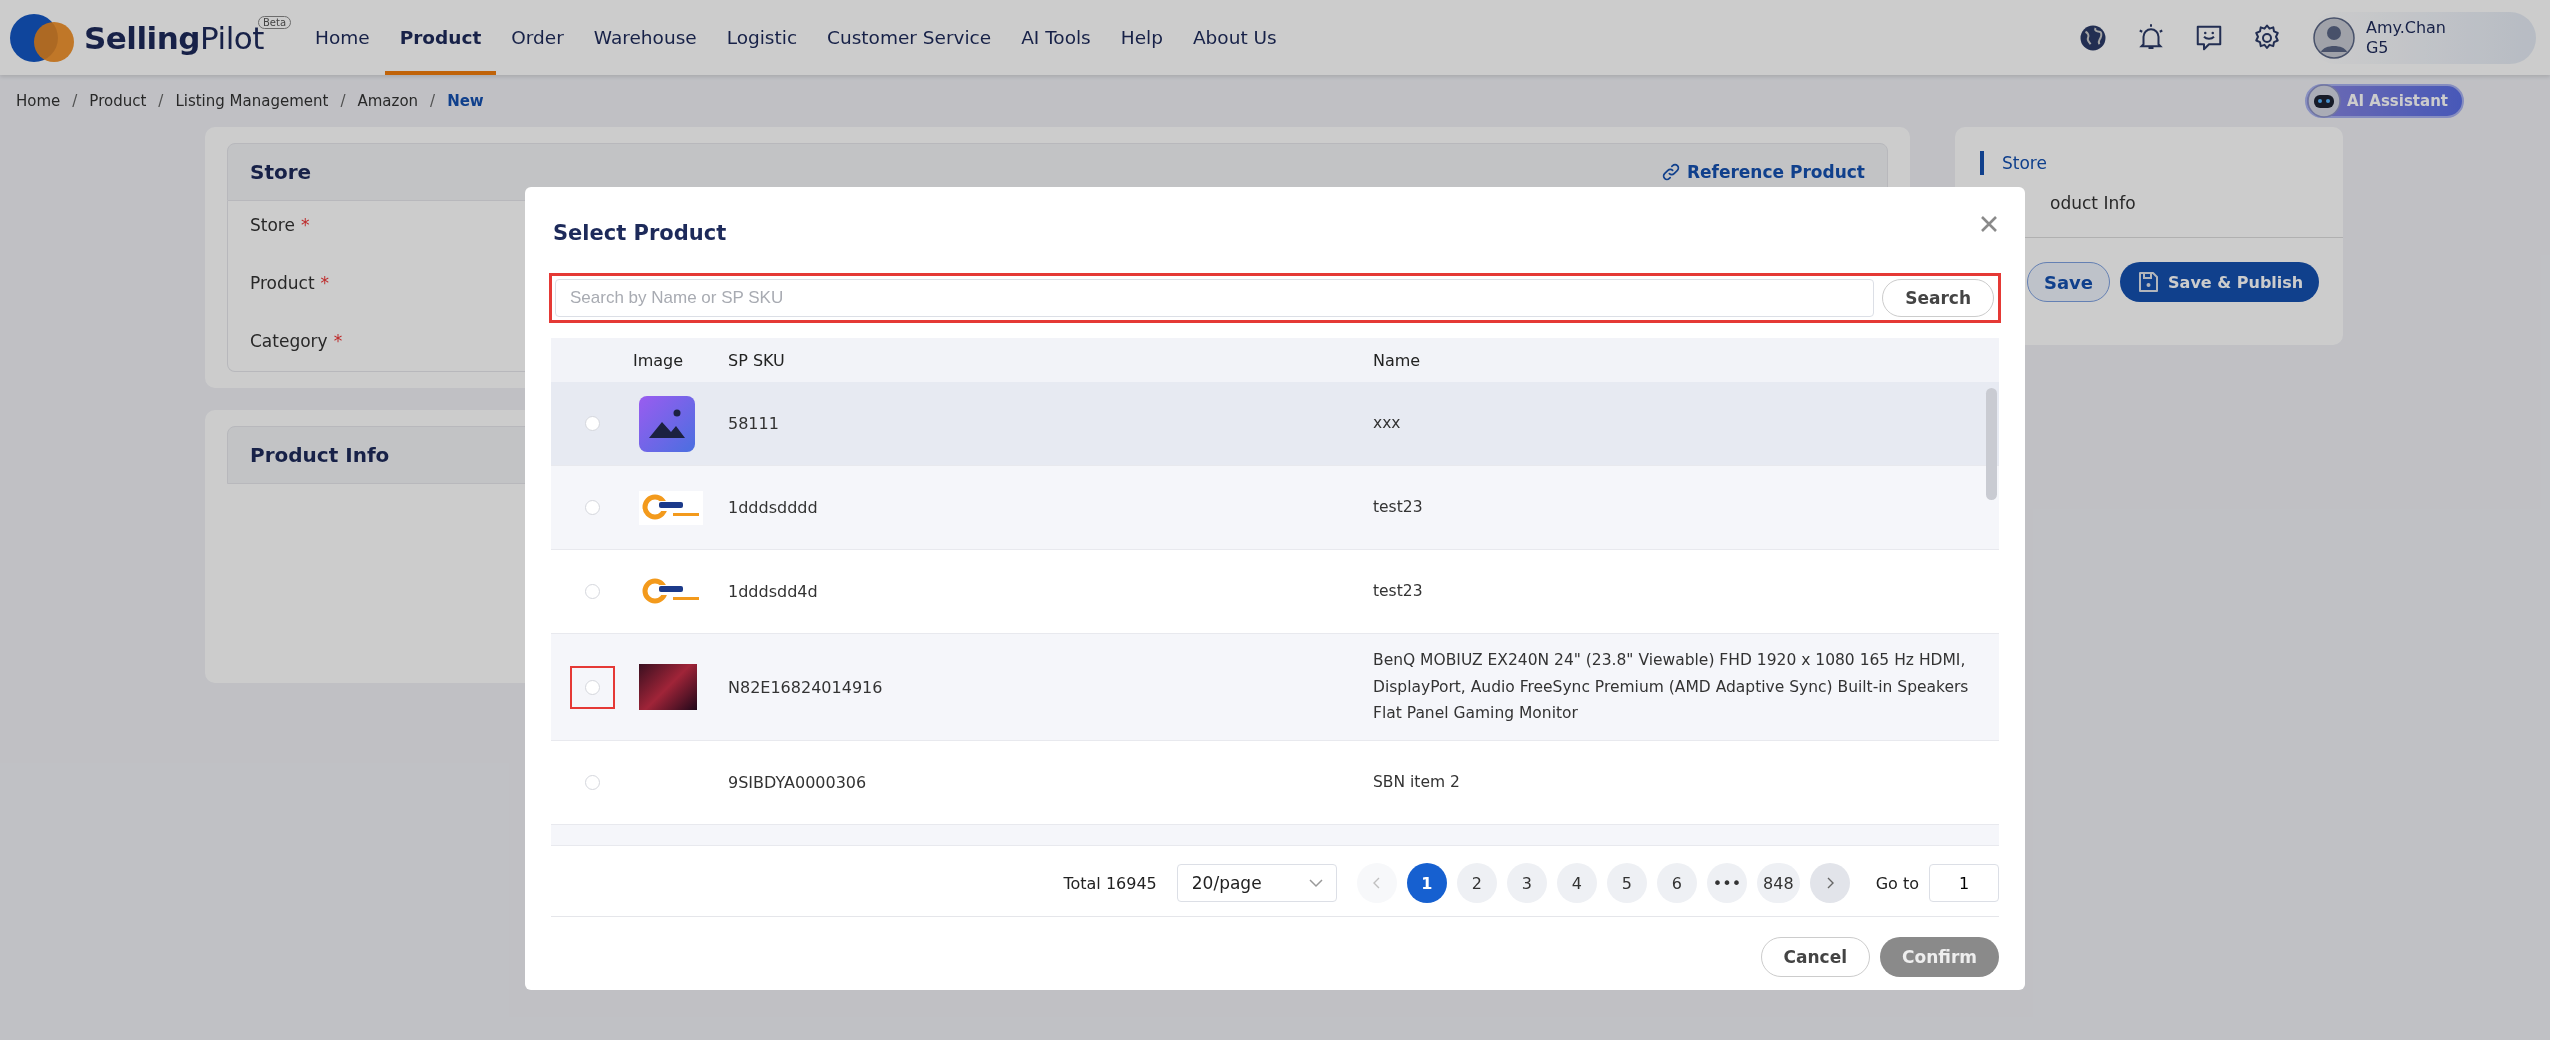  Describe the element at coordinates (2323, 101) in the screenshot. I see `robot-icon` at that location.